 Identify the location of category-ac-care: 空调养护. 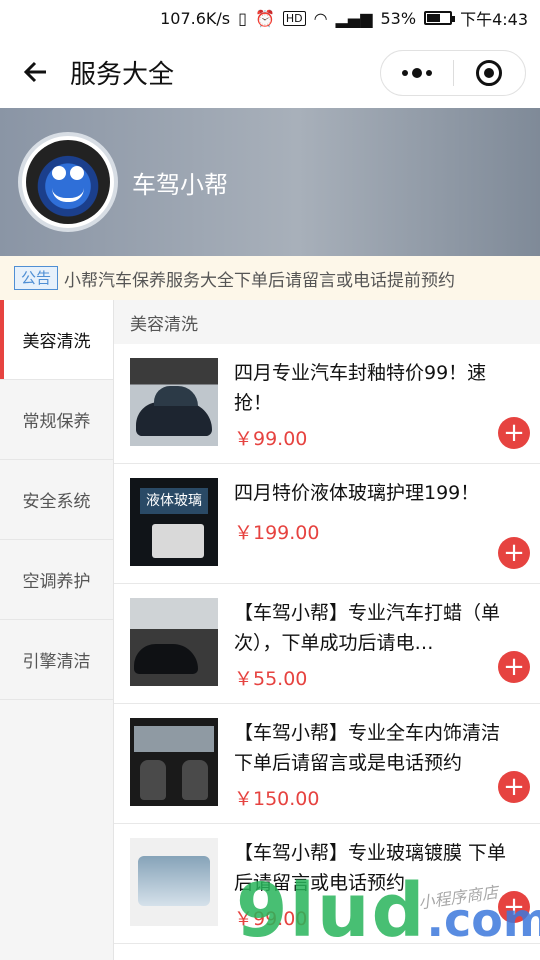
(56, 580).